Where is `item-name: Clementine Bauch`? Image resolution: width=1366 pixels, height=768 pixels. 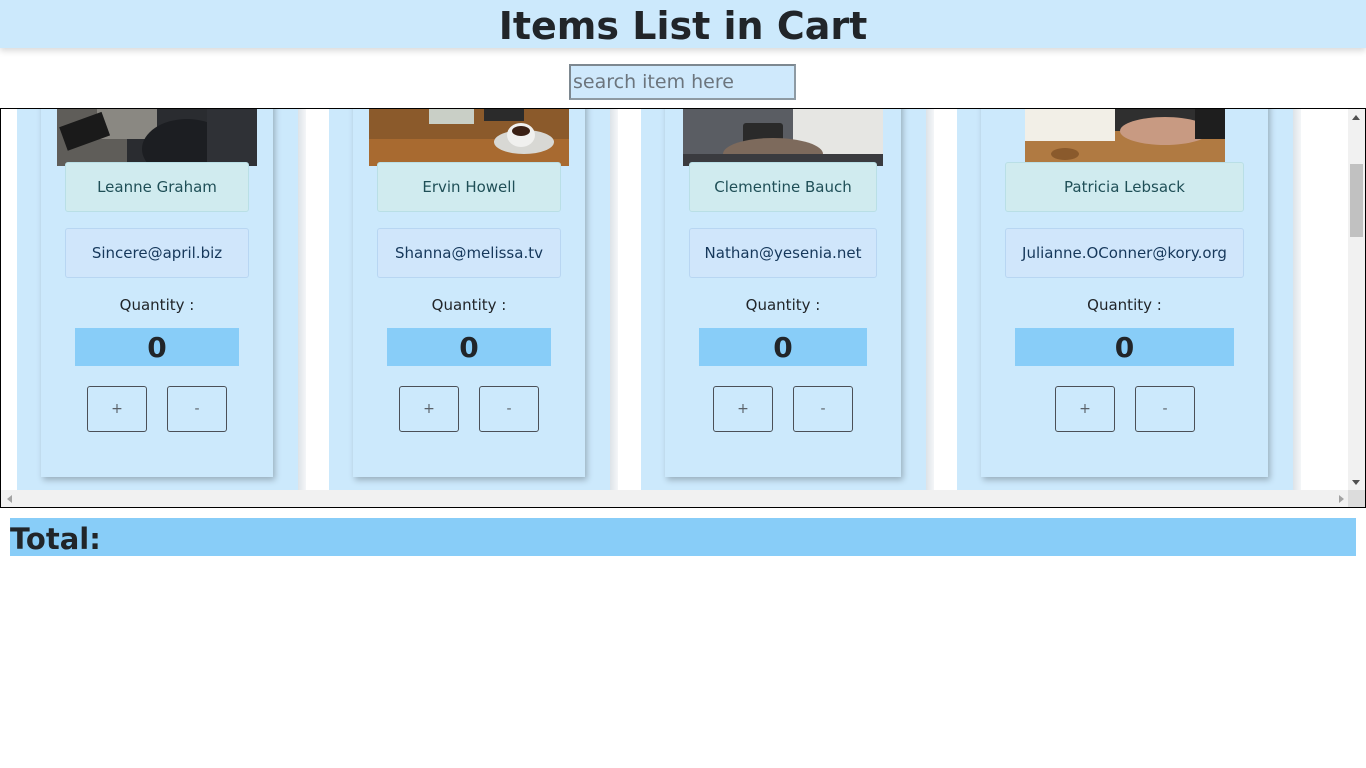
item-name: Clementine Bauch is located at coordinates (783, 187).